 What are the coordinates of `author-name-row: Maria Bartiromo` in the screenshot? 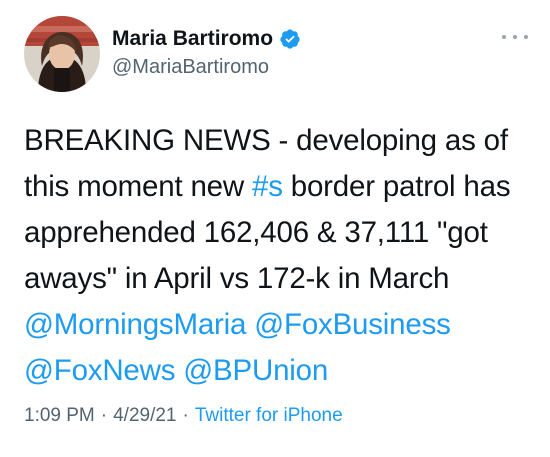 It's located at (206, 39).